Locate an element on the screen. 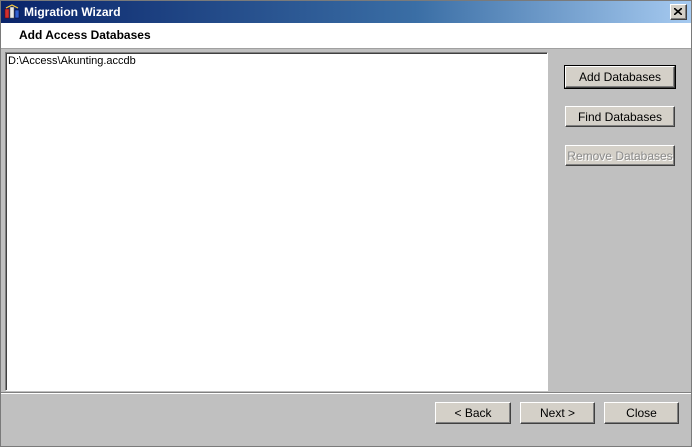  close-icon is located at coordinates (678, 11).